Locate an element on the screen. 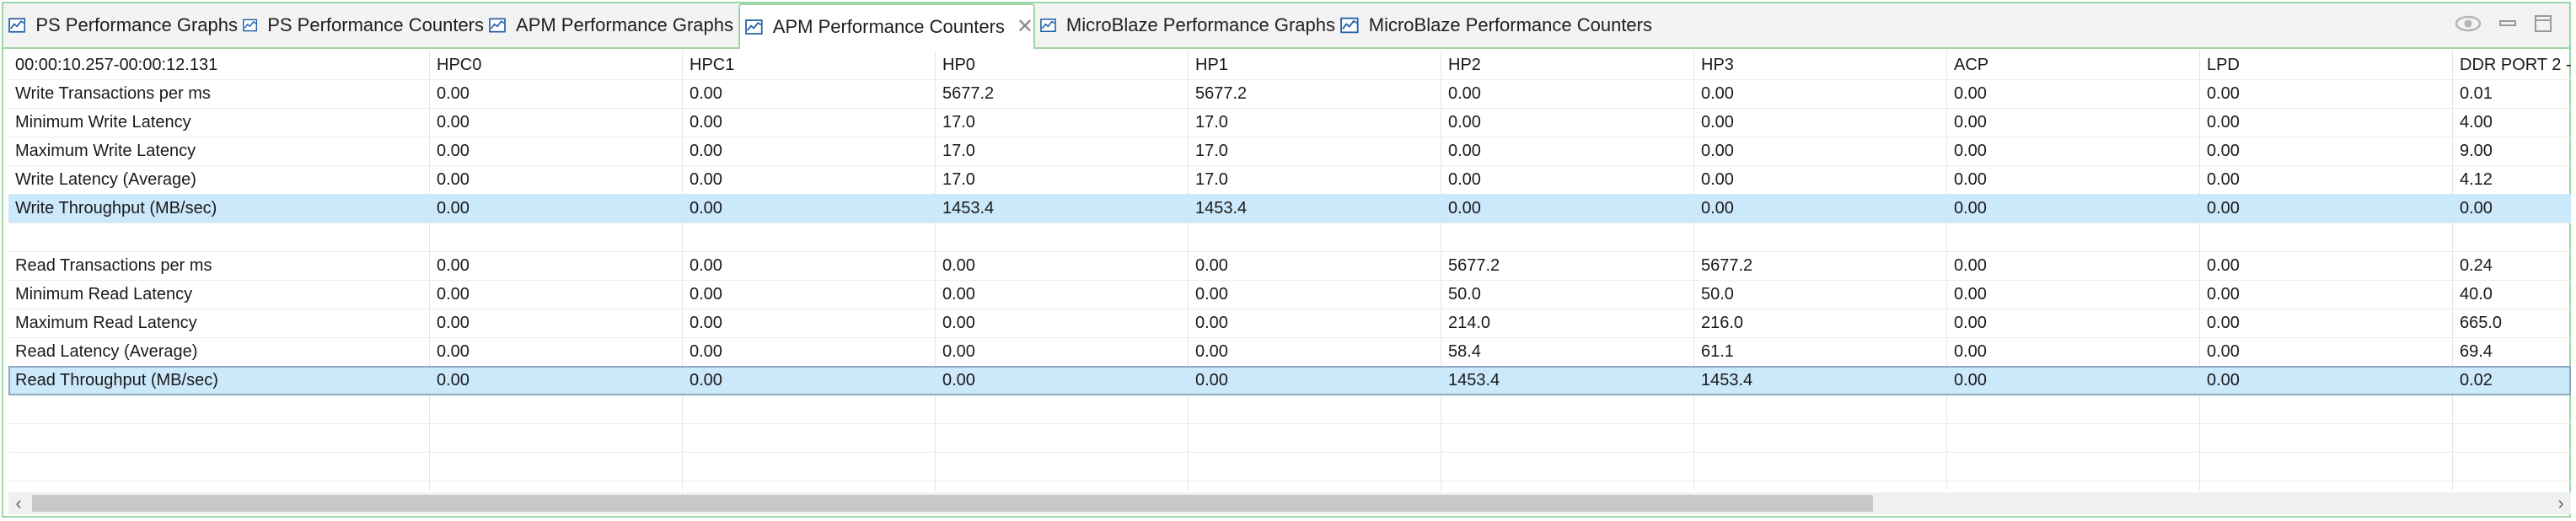 This screenshot has width=2576, height=521. tab-microblaze-performance-counters: MicroBlaze Performance Counters is located at coordinates (1496, 25).